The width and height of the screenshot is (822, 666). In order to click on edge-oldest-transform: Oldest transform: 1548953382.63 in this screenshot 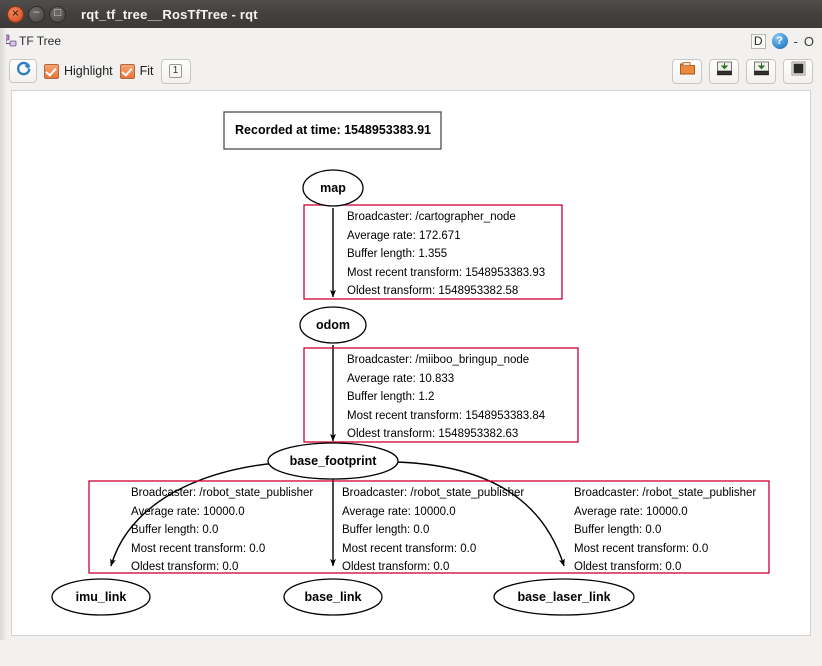, I will do `click(433, 434)`.